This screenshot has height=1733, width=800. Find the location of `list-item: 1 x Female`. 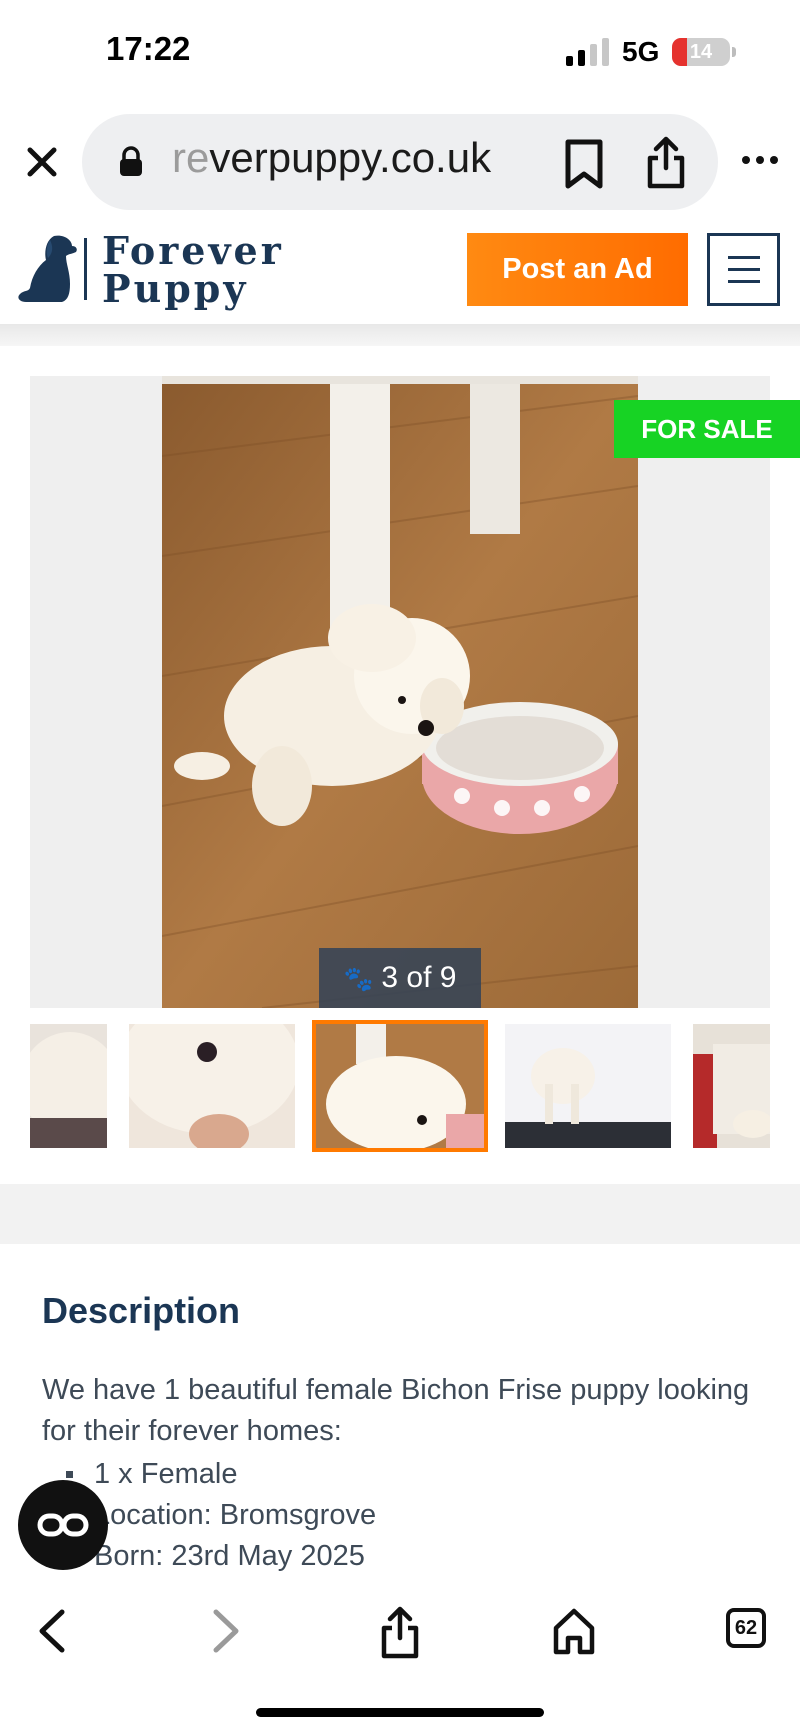

list-item: 1 x Female is located at coordinates (392, 1474).